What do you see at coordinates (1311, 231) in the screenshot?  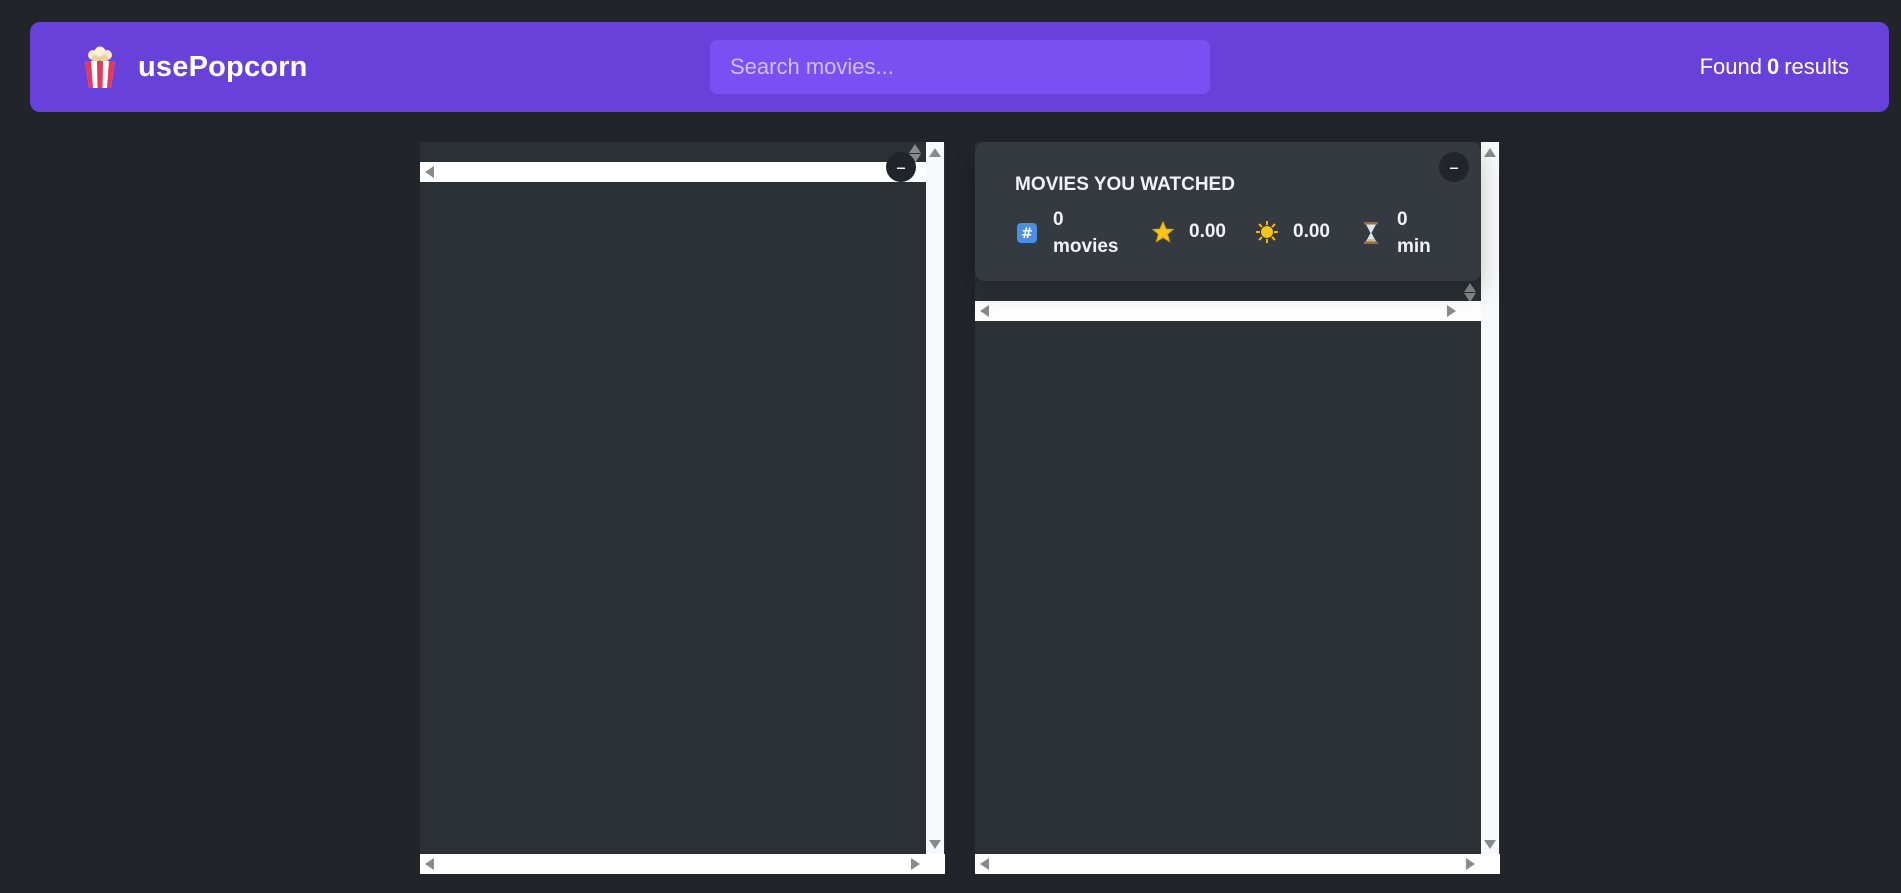 I see `avg-user-rating: 0.00` at bounding box center [1311, 231].